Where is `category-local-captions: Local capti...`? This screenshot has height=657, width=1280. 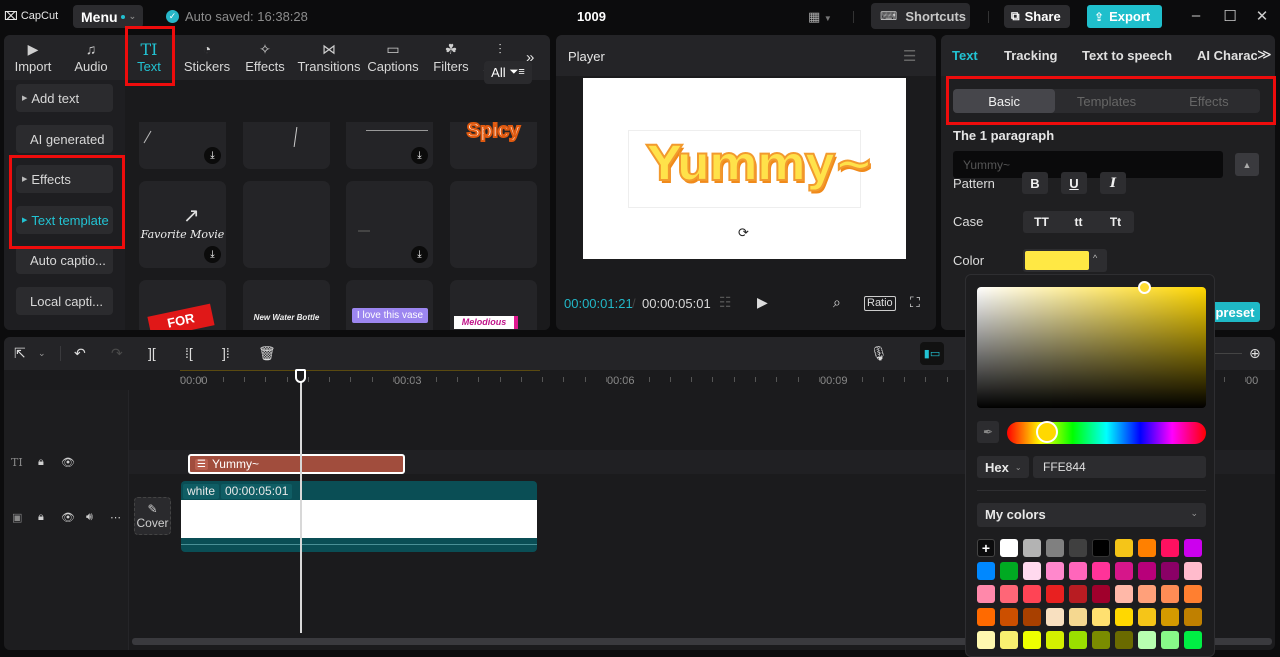 category-local-captions: Local capti... is located at coordinates (64, 301).